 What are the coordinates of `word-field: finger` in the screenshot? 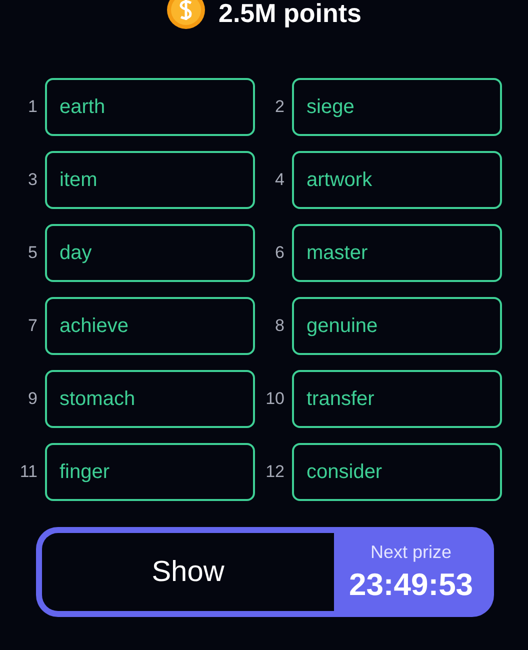 It's located at (149, 472).